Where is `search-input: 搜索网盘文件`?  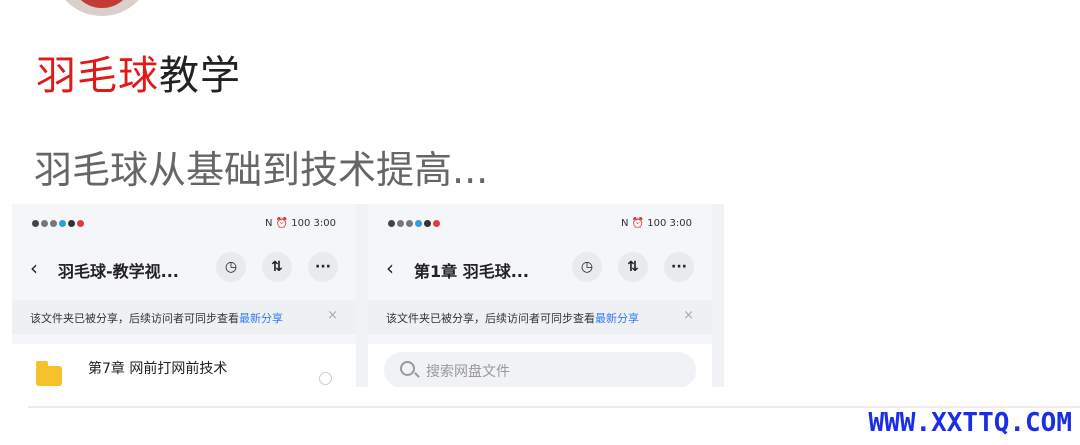 search-input: 搜索网盘文件 is located at coordinates (540, 369).